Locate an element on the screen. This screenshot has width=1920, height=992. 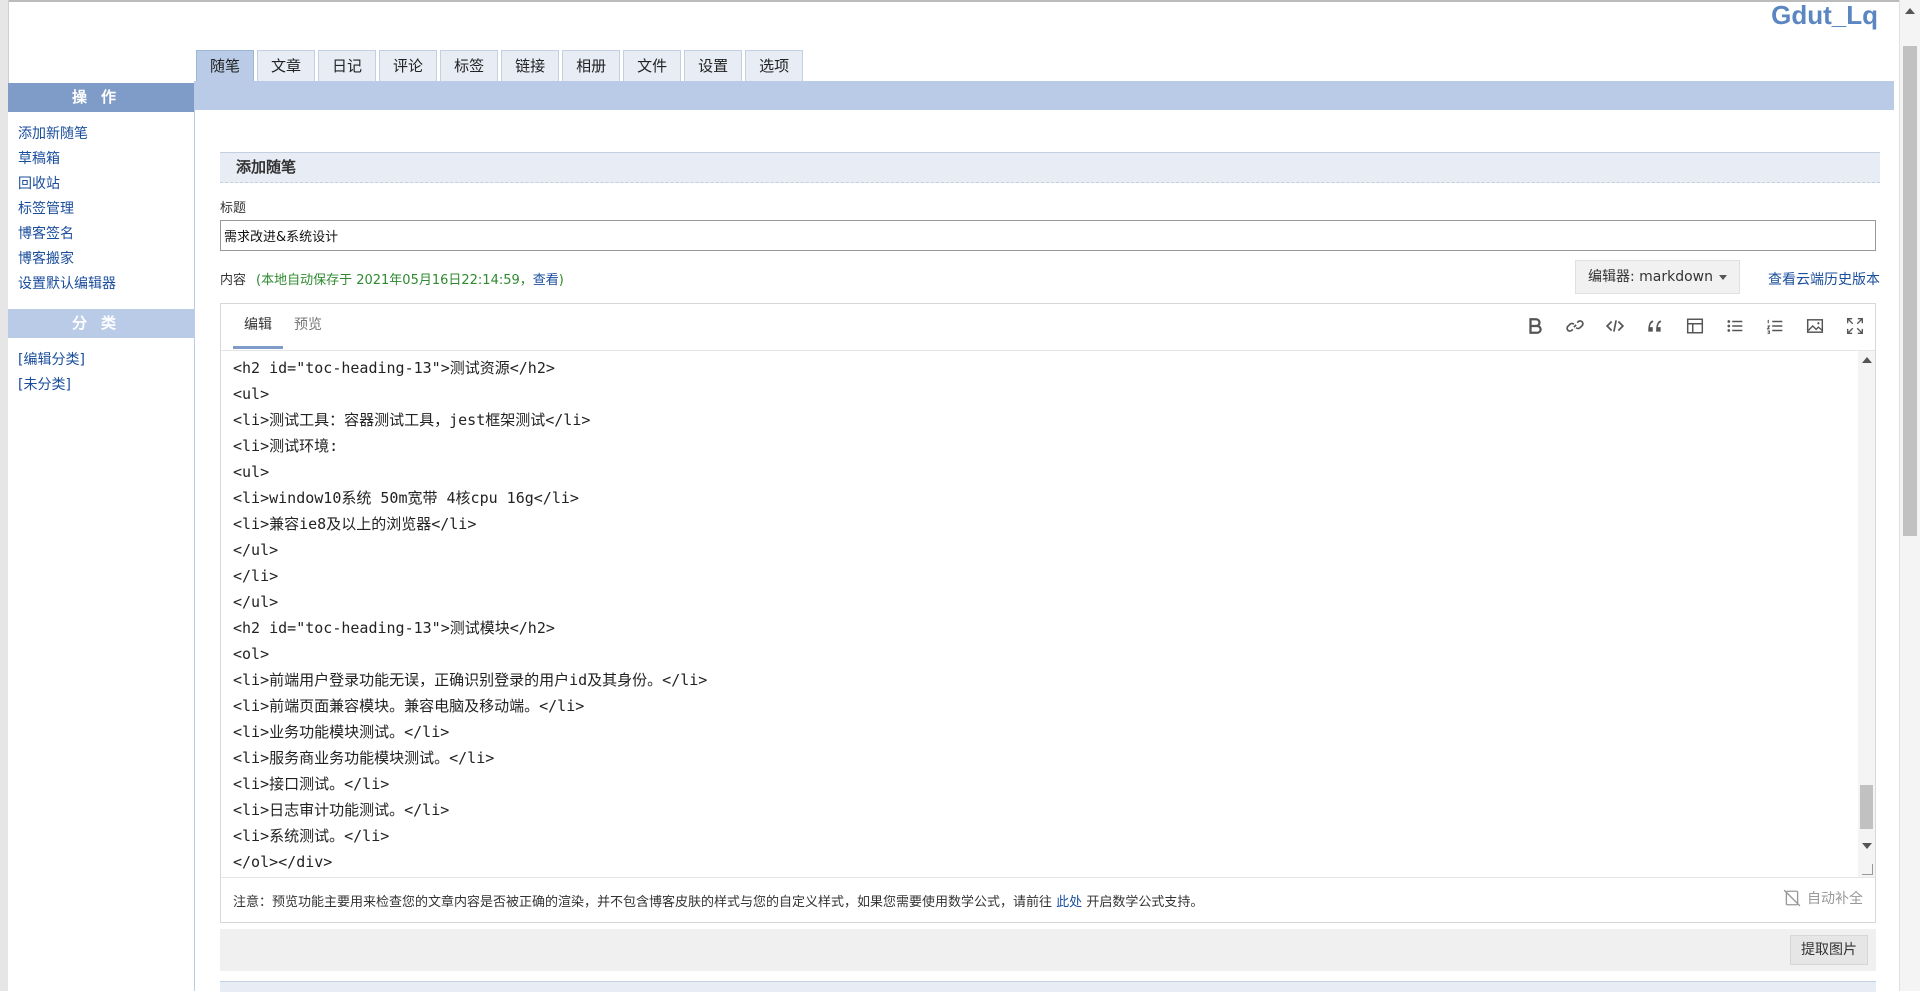
tab-comment: 评论 is located at coordinates (408, 66).